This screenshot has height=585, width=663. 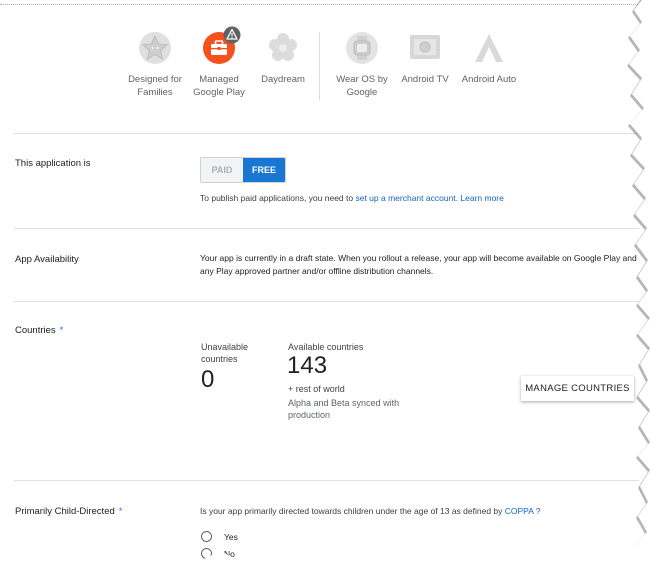 I want to click on rest-of-world-note: + rest of world, so click(x=316, y=389).